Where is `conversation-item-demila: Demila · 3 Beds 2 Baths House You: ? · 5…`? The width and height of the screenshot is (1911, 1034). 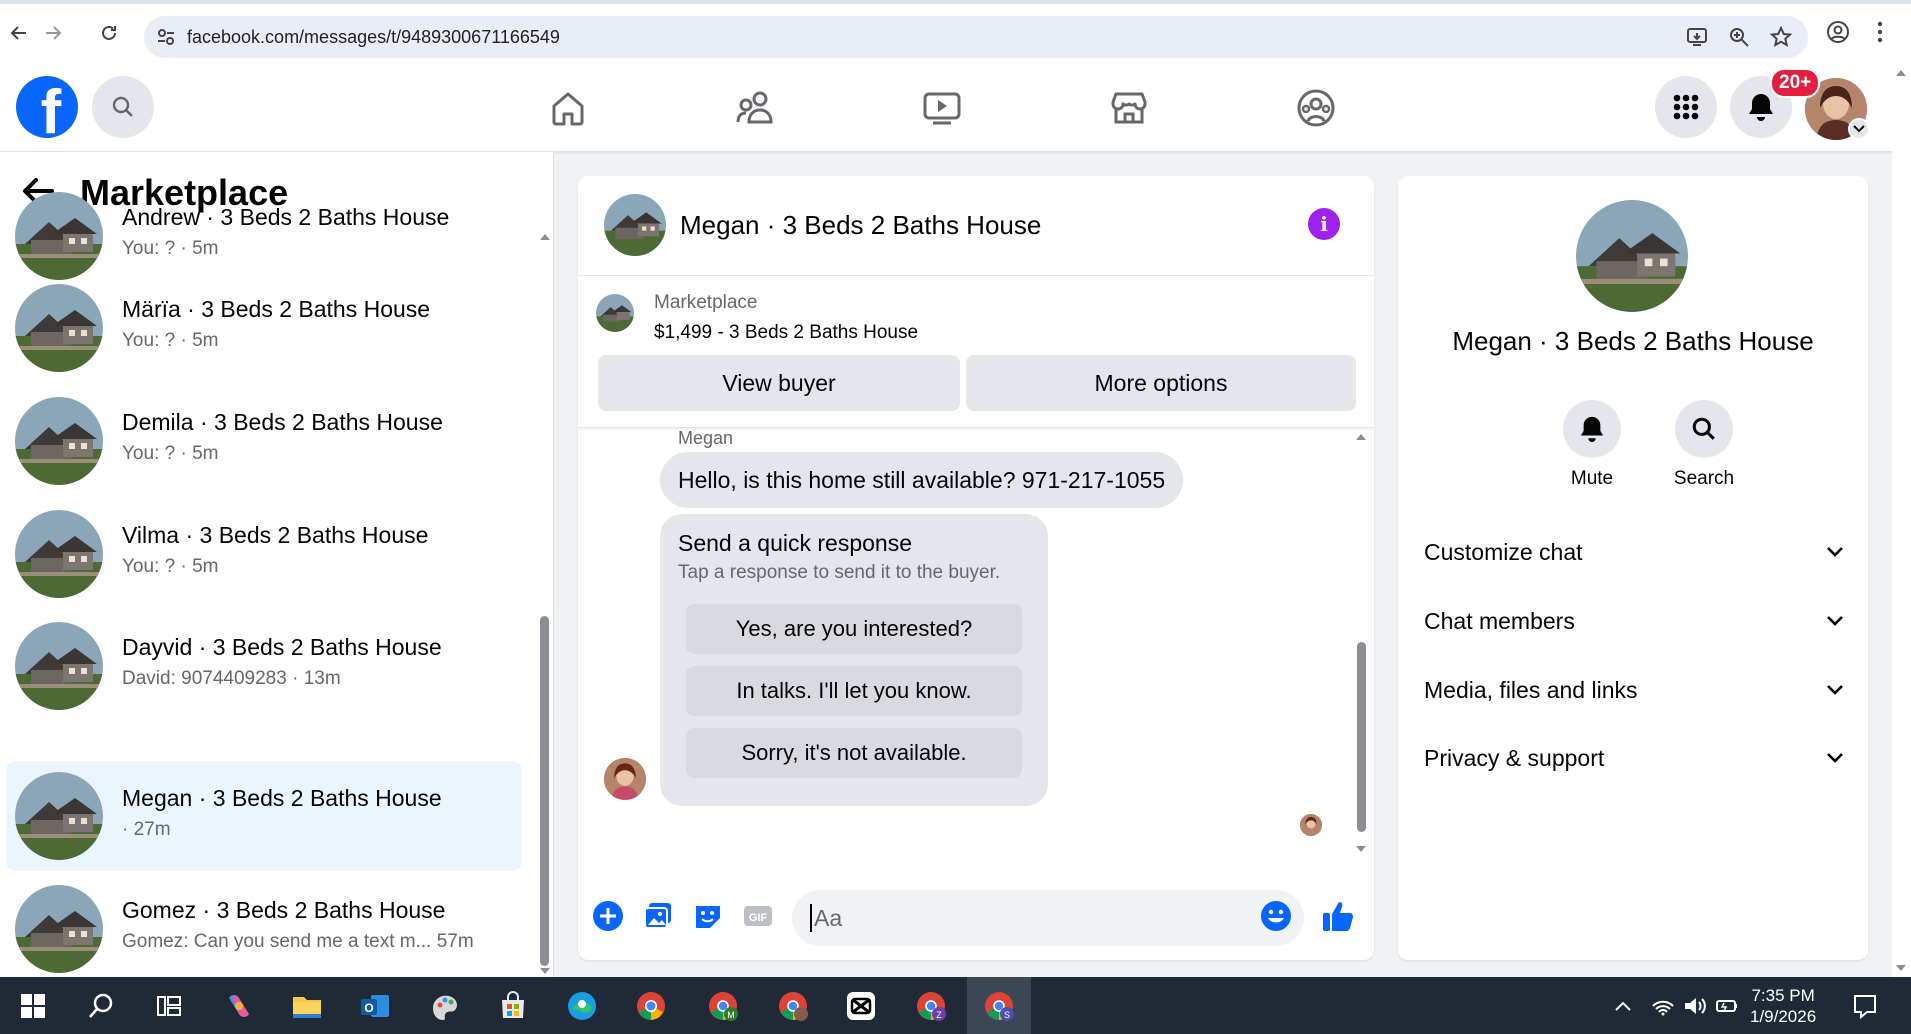
conversation-item-demila: Demila · 3 Beds 2 Baths House You: ? · 5… is located at coordinates (264, 432).